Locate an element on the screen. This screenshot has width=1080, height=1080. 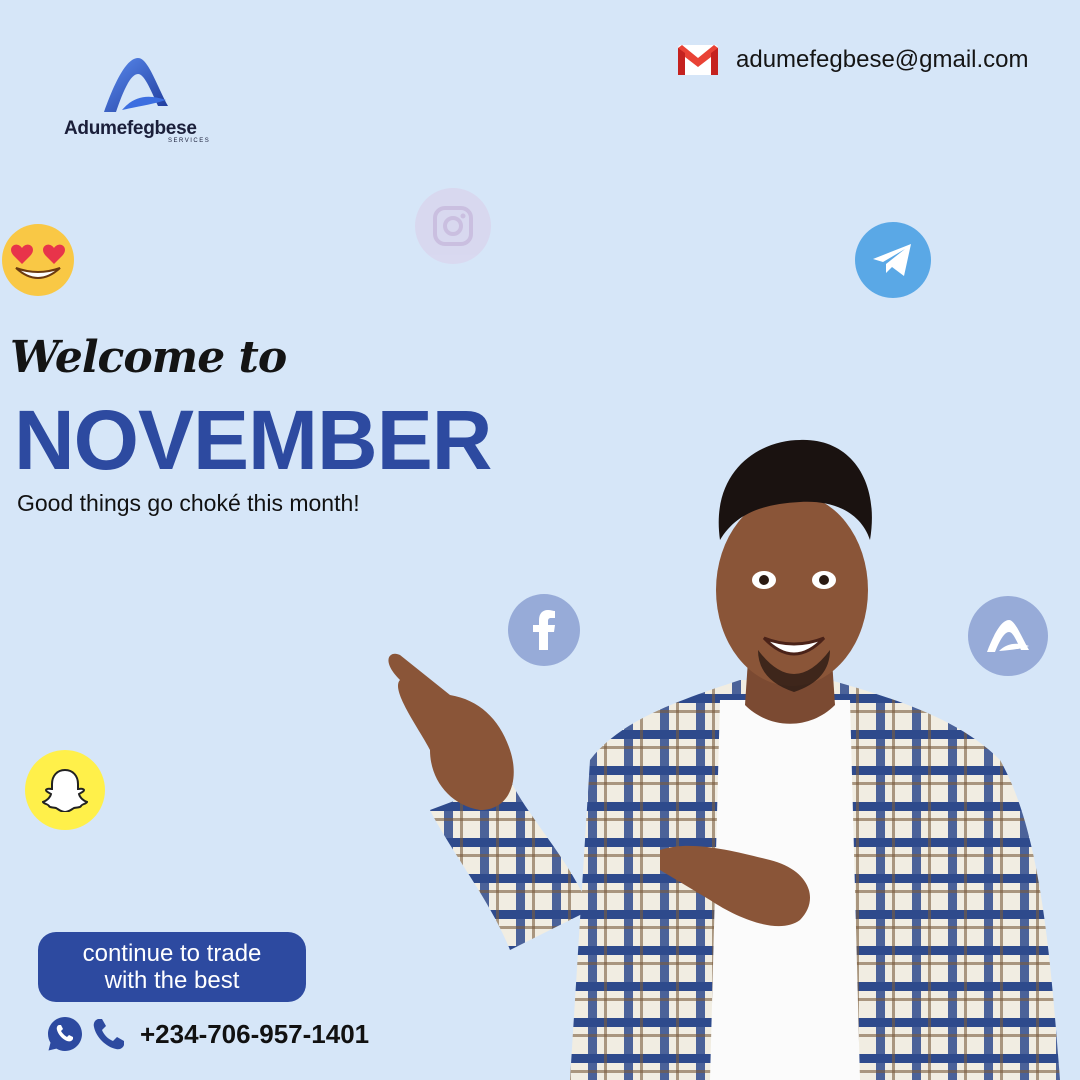
phone-number: +234-706-957-1401 is located at coordinates (255, 1033).